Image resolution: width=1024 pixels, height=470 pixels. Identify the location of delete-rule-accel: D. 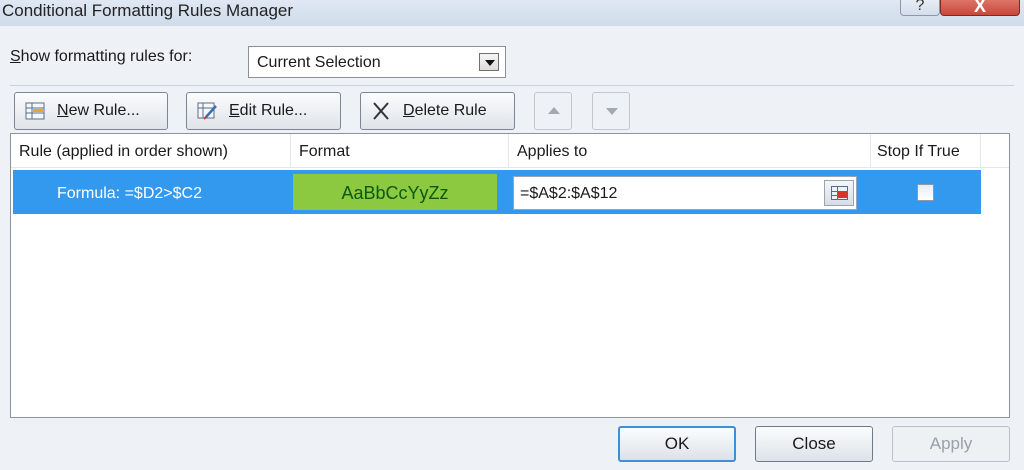
(409, 110).